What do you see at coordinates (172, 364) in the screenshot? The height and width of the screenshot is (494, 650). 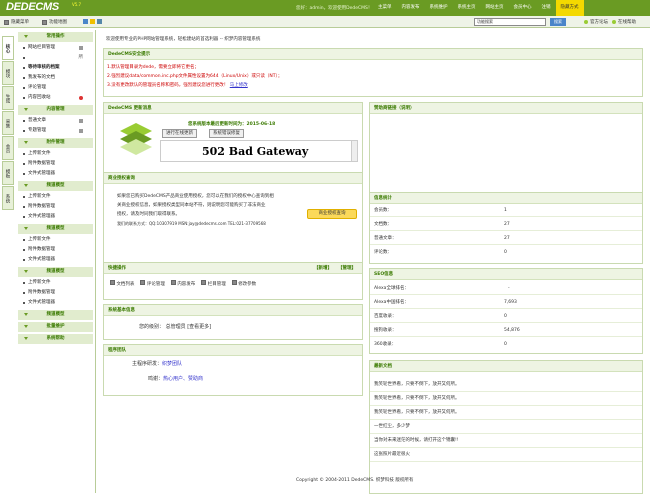 I see `dev-link: 织梦团队` at bounding box center [172, 364].